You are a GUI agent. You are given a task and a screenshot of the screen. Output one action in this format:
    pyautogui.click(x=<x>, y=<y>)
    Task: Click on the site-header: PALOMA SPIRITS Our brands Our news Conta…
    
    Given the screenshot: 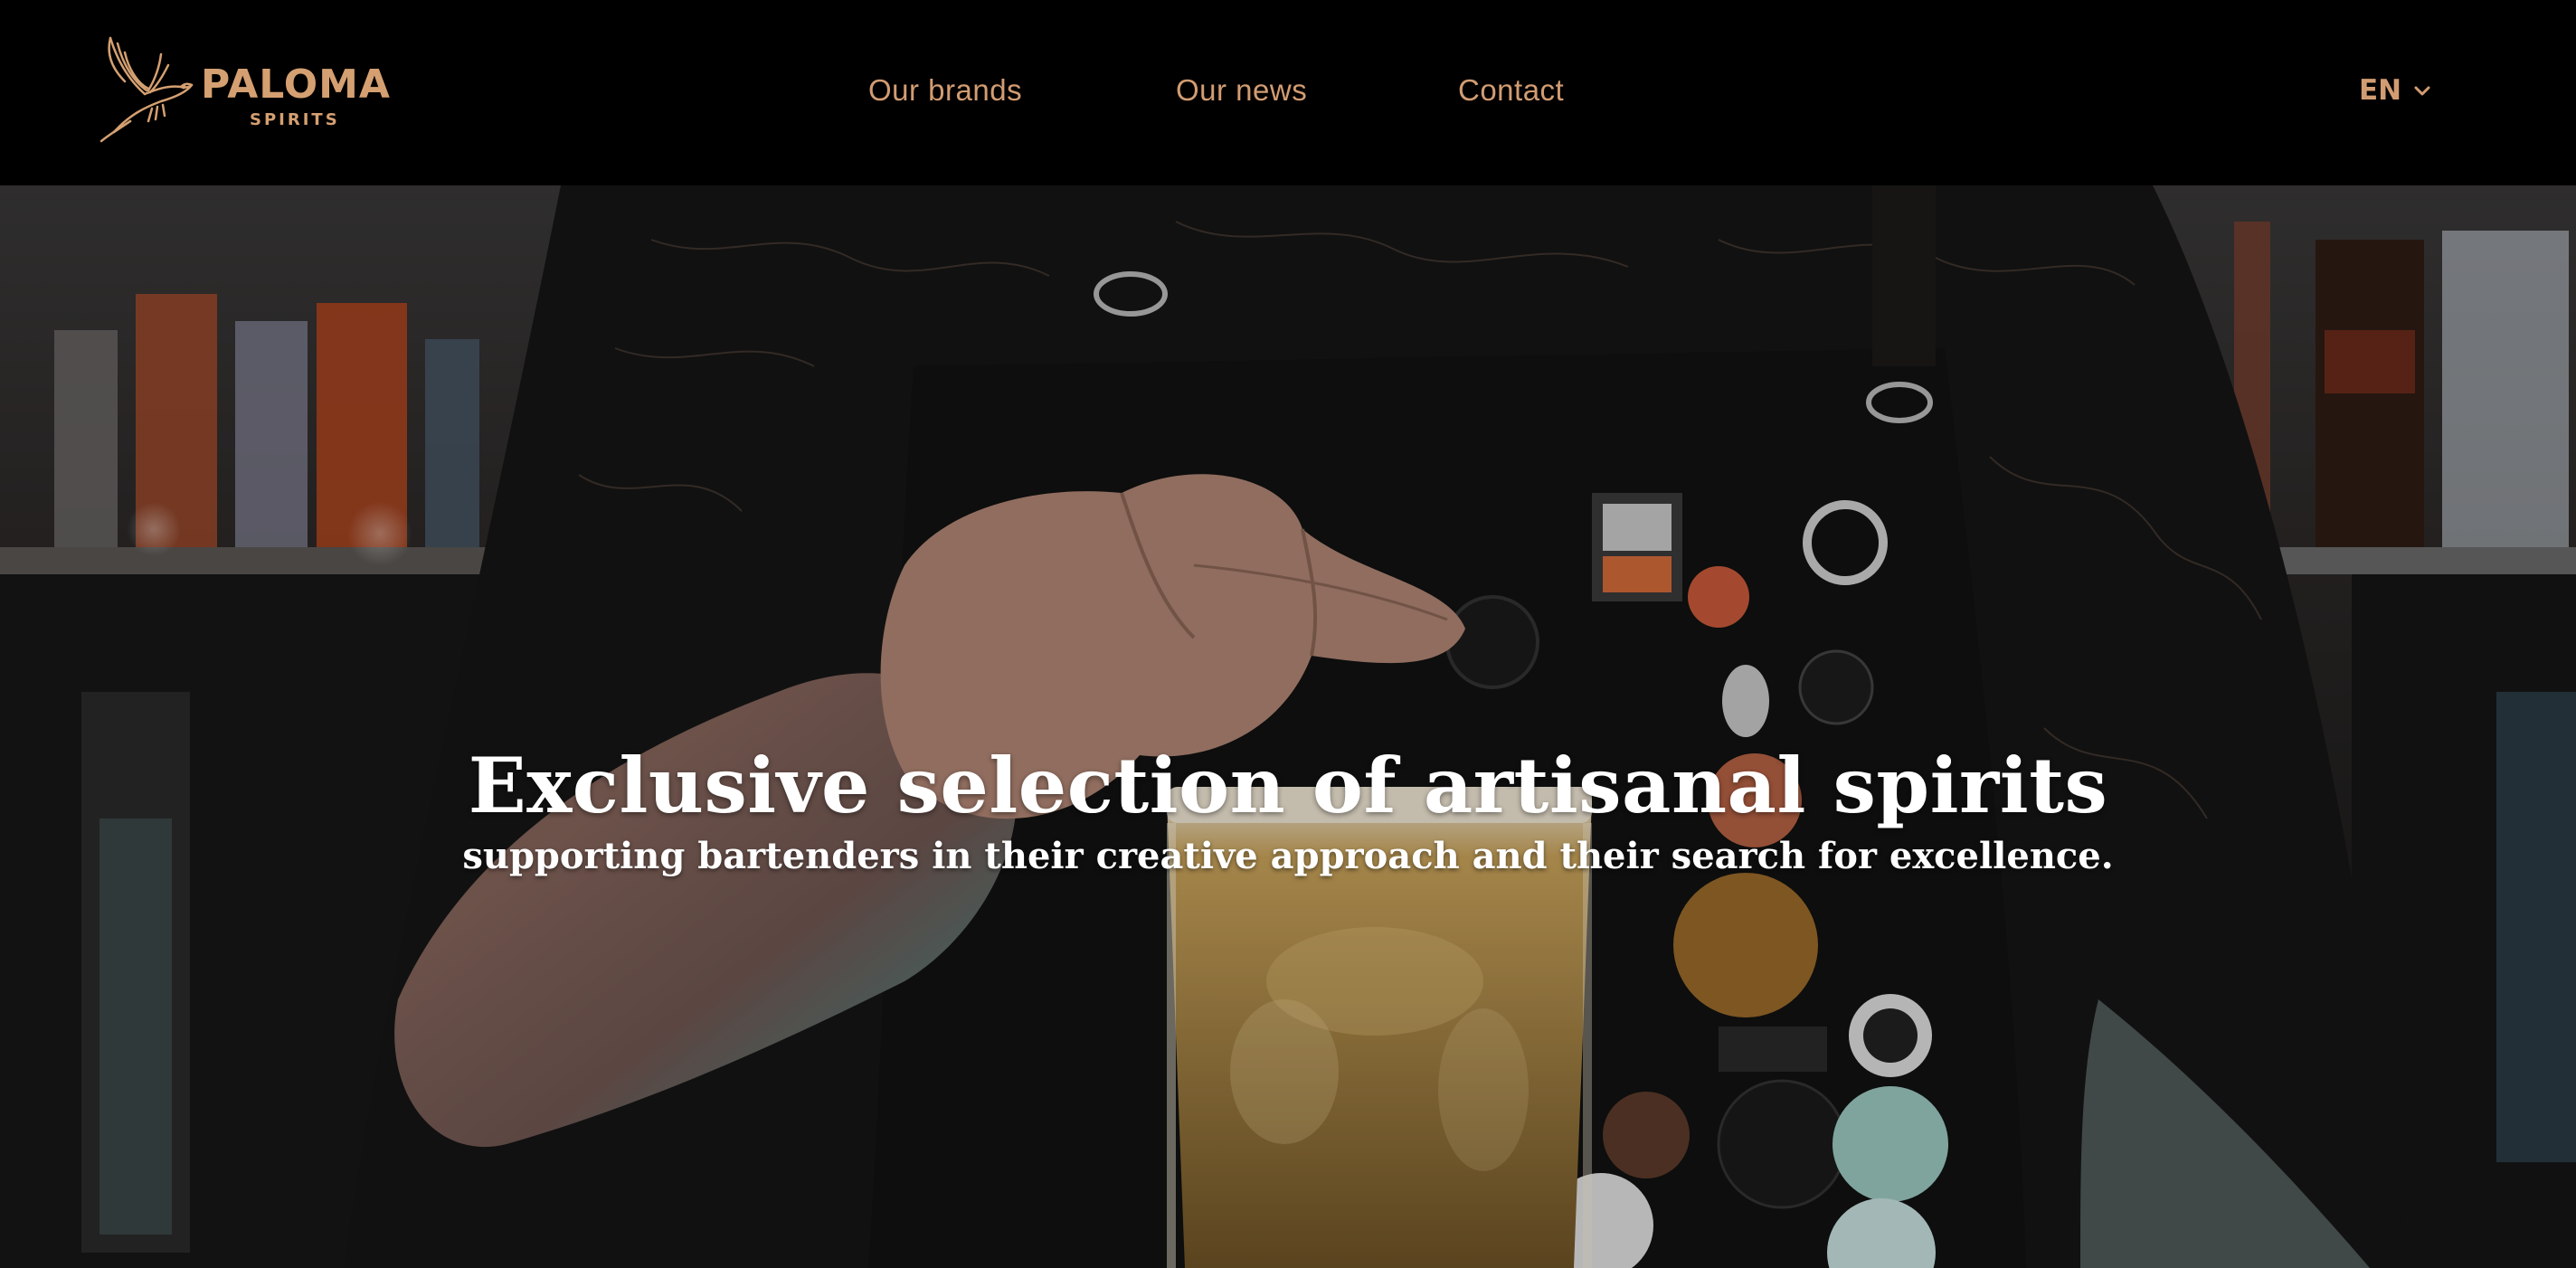 What is the action you would take?
    pyautogui.click(x=1288, y=92)
    